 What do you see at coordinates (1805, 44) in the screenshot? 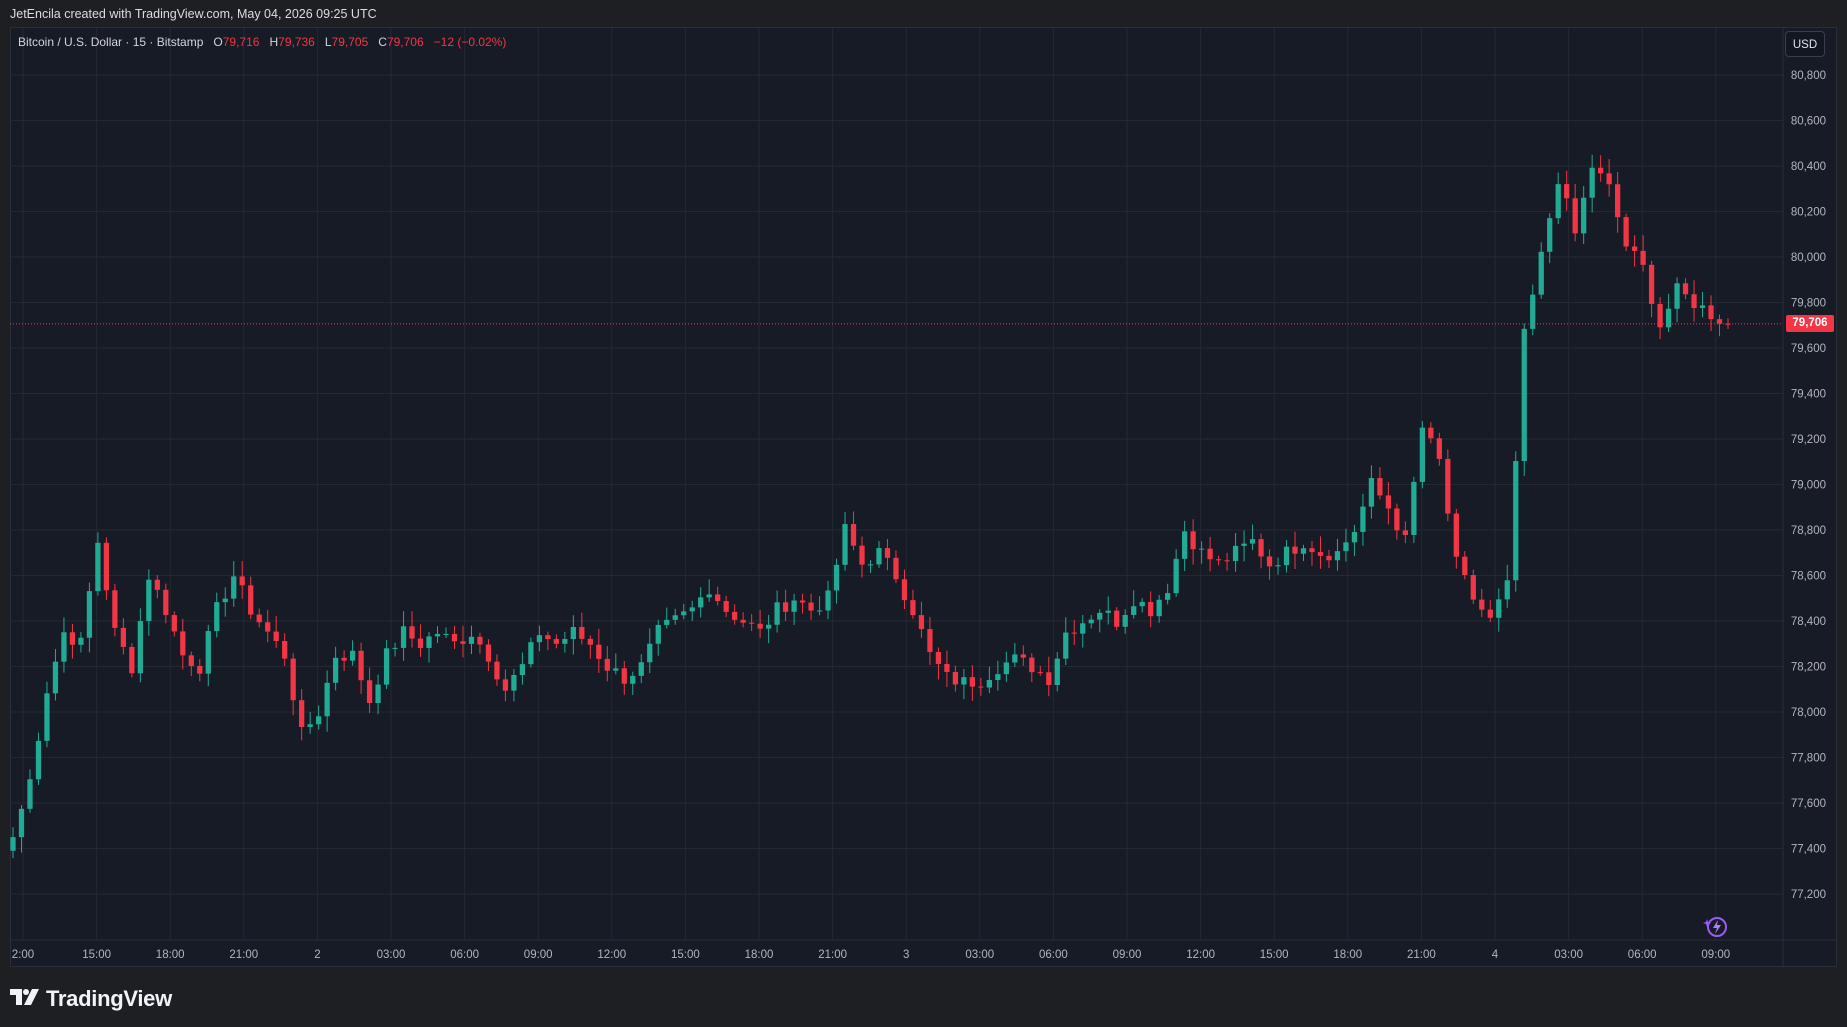
I see `currency-button: USD` at bounding box center [1805, 44].